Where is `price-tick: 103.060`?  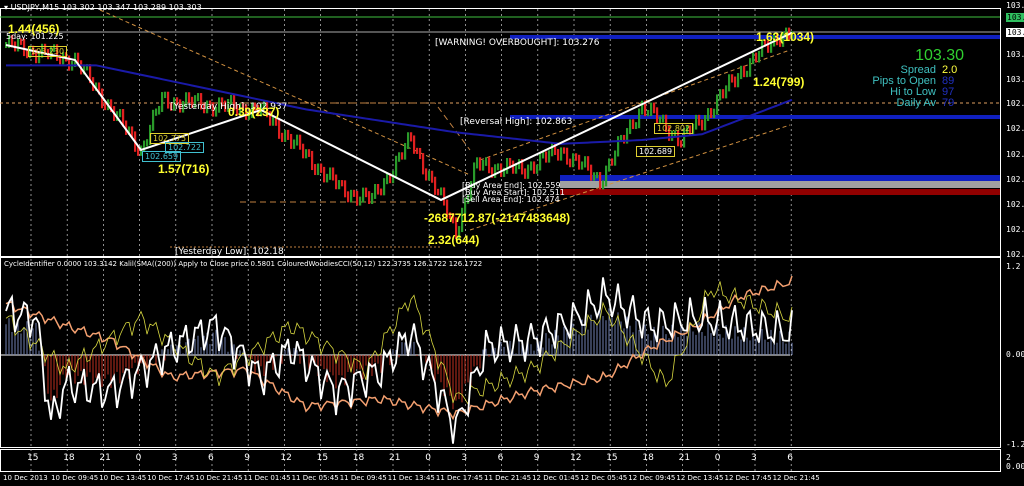 price-tick: 103.060 is located at coordinates (1015, 79).